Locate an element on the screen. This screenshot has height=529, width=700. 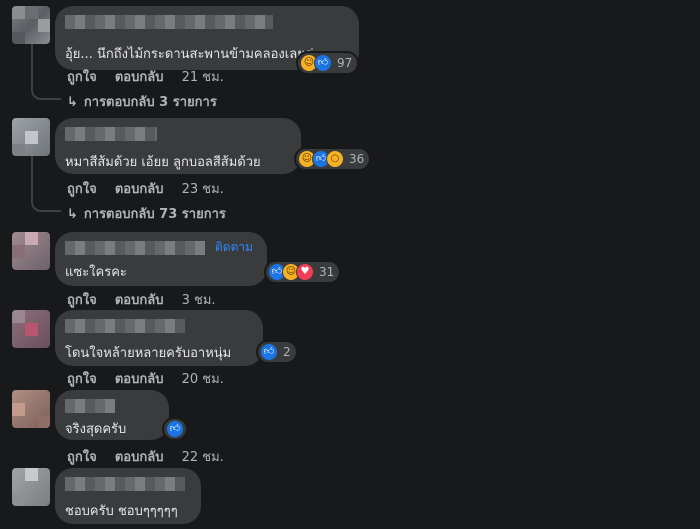
reaction-summary: ☺ 👍︎ 97 is located at coordinates (328, 63).